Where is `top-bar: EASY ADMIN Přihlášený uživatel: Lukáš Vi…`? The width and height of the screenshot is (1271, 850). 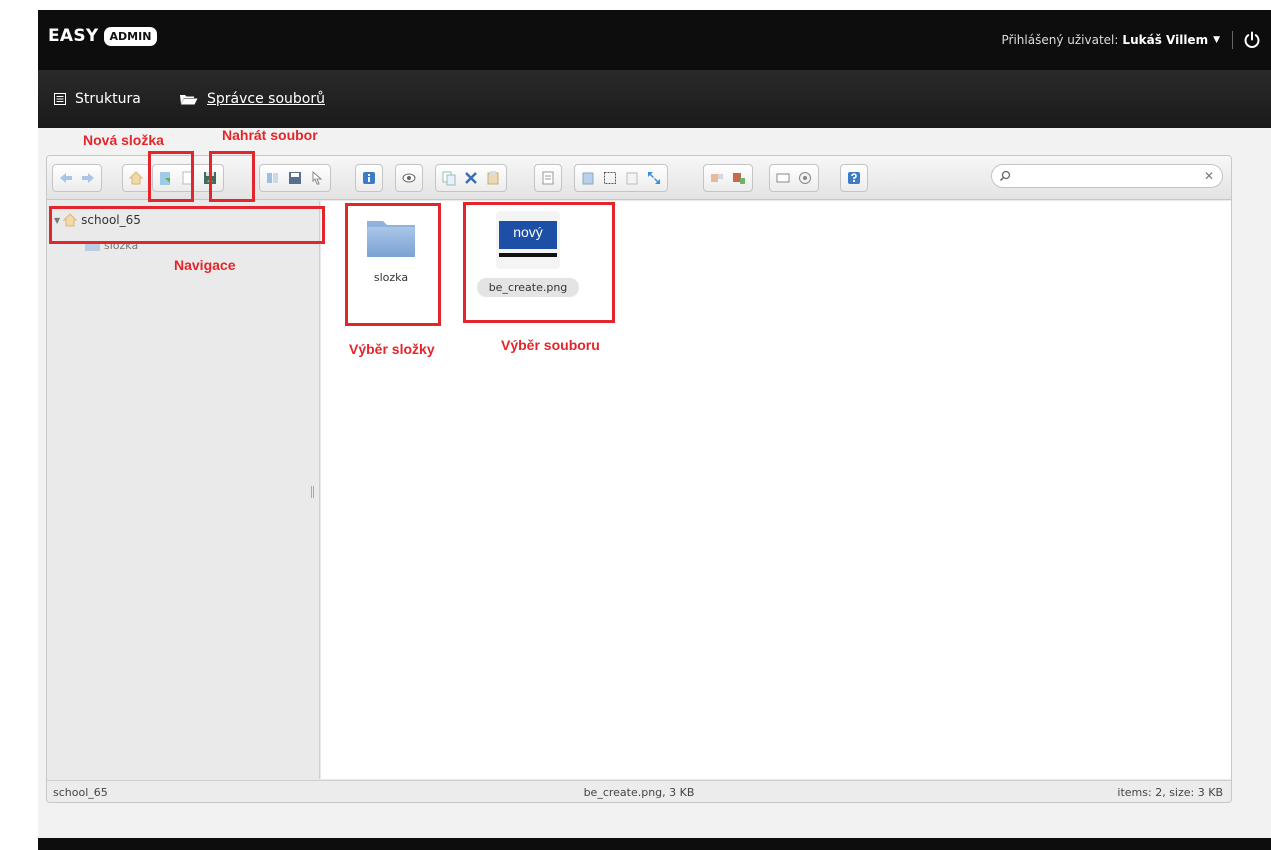 top-bar: EASY ADMIN Přihlášený uživatel: Lukáš Vi… is located at coordinates (654, 40).